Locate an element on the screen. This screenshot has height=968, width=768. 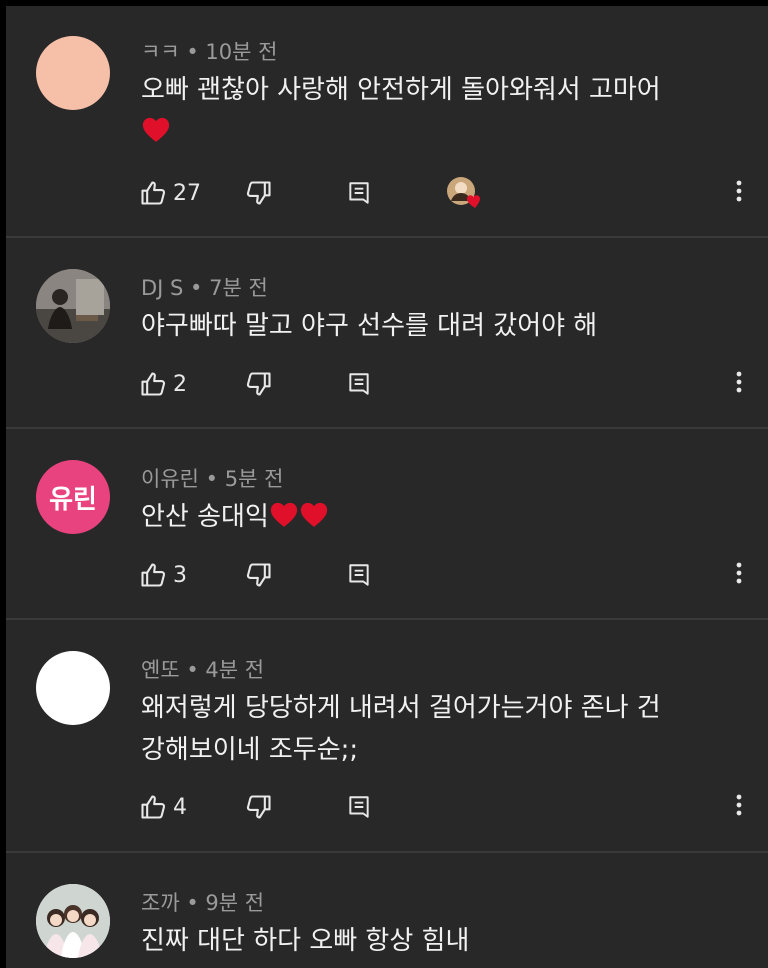
like-count: 4 is located at coordinates (180, 807).